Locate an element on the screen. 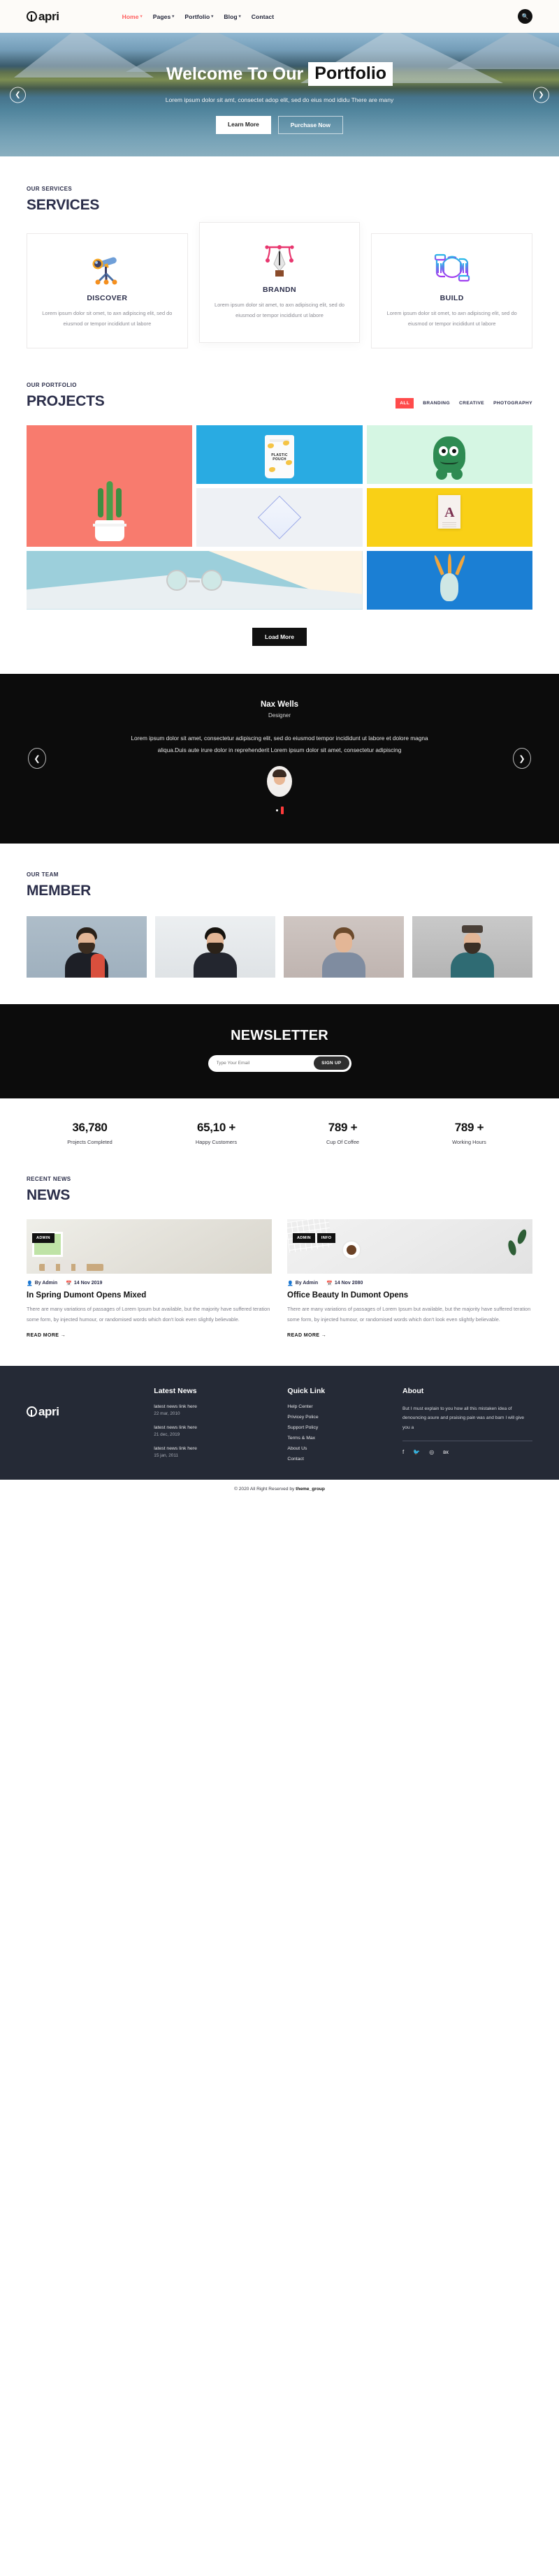  monster-shape is located at coordinates (449, 458).